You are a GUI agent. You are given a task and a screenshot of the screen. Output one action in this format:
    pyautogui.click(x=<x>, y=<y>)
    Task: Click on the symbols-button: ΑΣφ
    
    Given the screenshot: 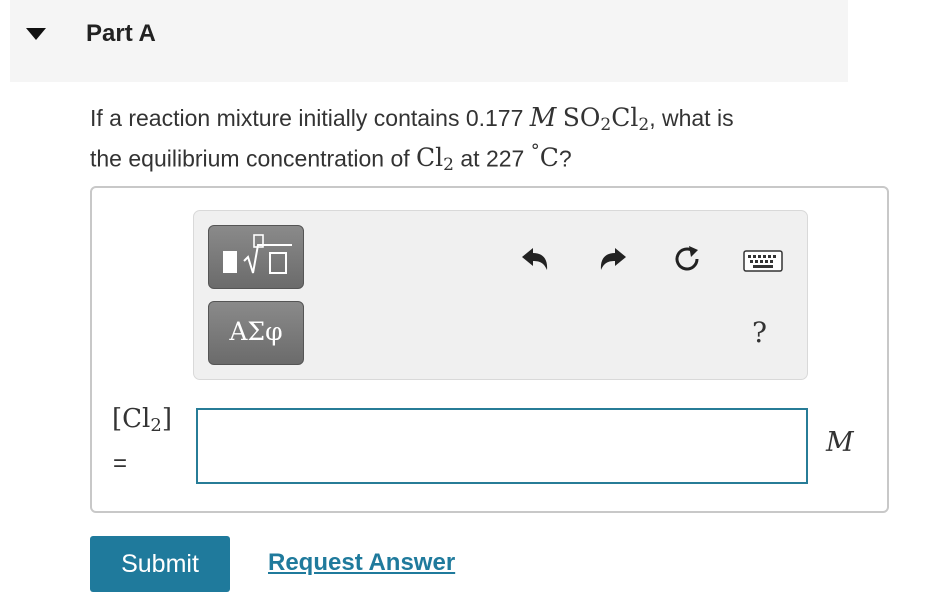 What is the action you would take?
    pyautogui.click(x=256, y=333)
    